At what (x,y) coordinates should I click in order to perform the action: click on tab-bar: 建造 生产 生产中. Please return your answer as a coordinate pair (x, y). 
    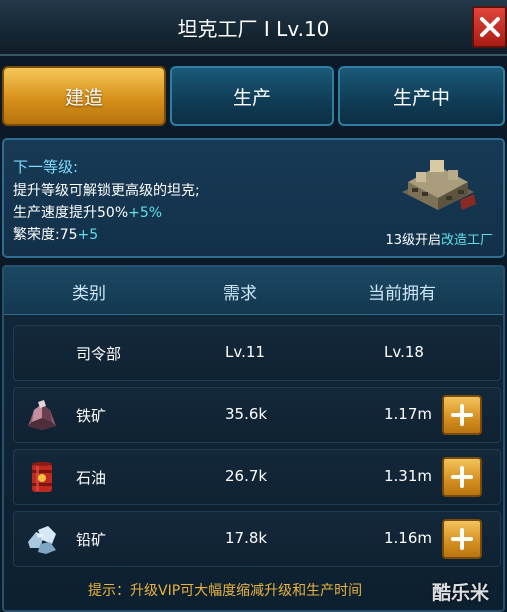
    Looking at the image, I should click on (253, 98).